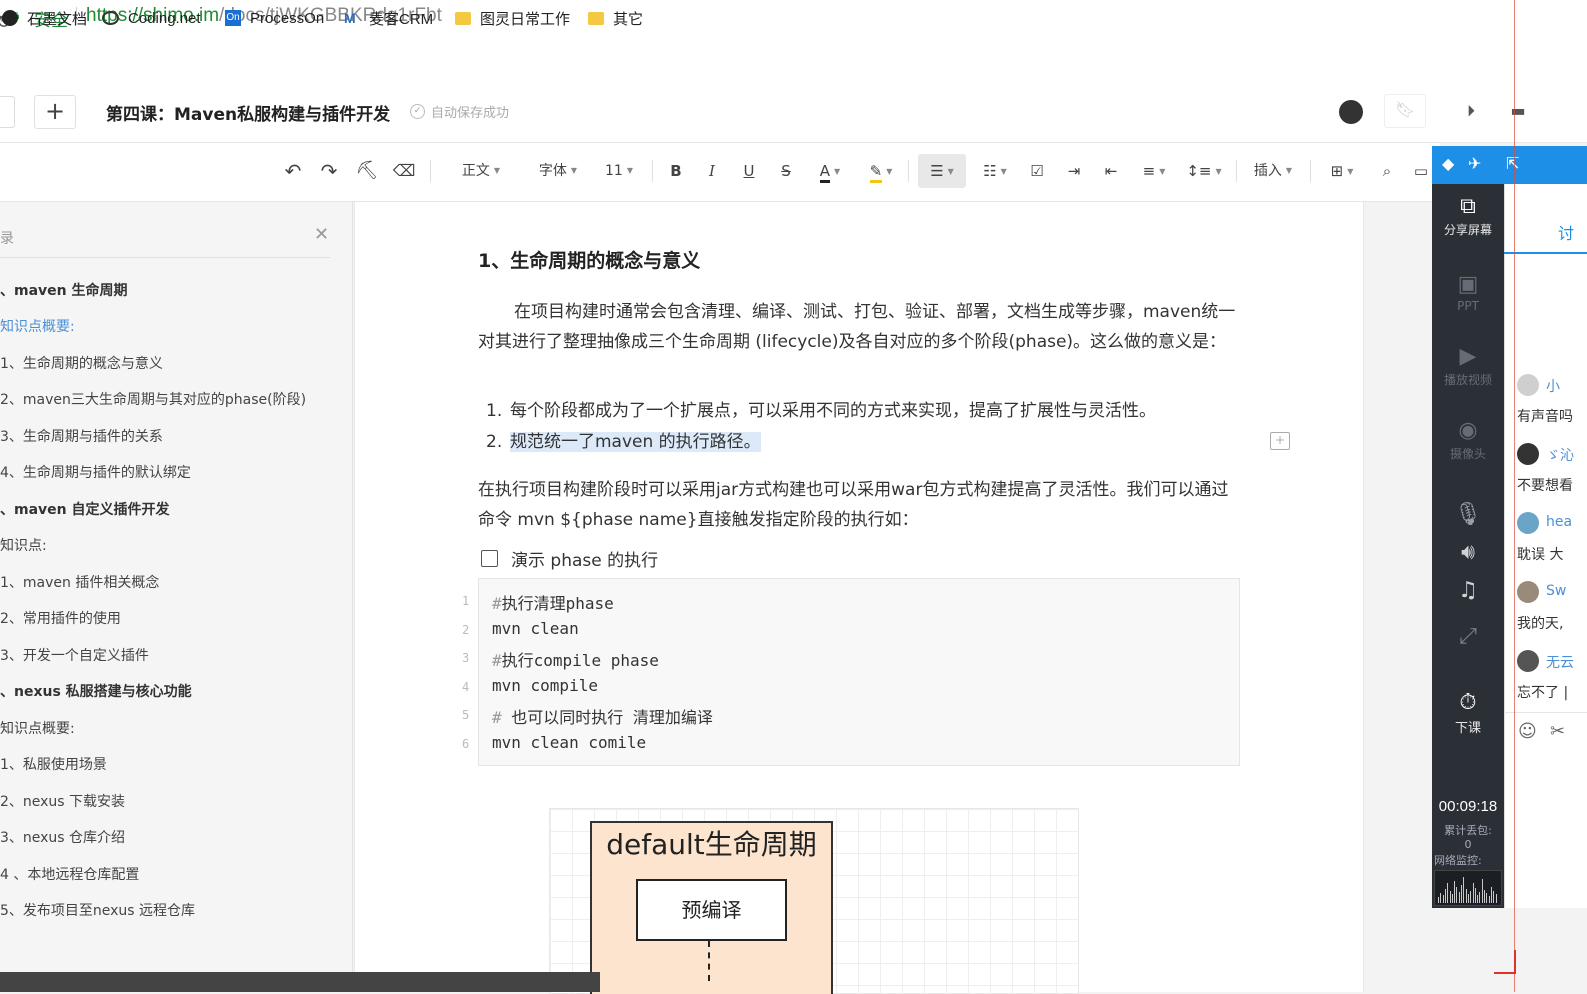 The height and width of the screenshot is (994, 1587). Describe the element at coordinates (623, 439) in the screenshot. I see `list-item: 2. 规范统一了maven 的执行路径。` at that location.